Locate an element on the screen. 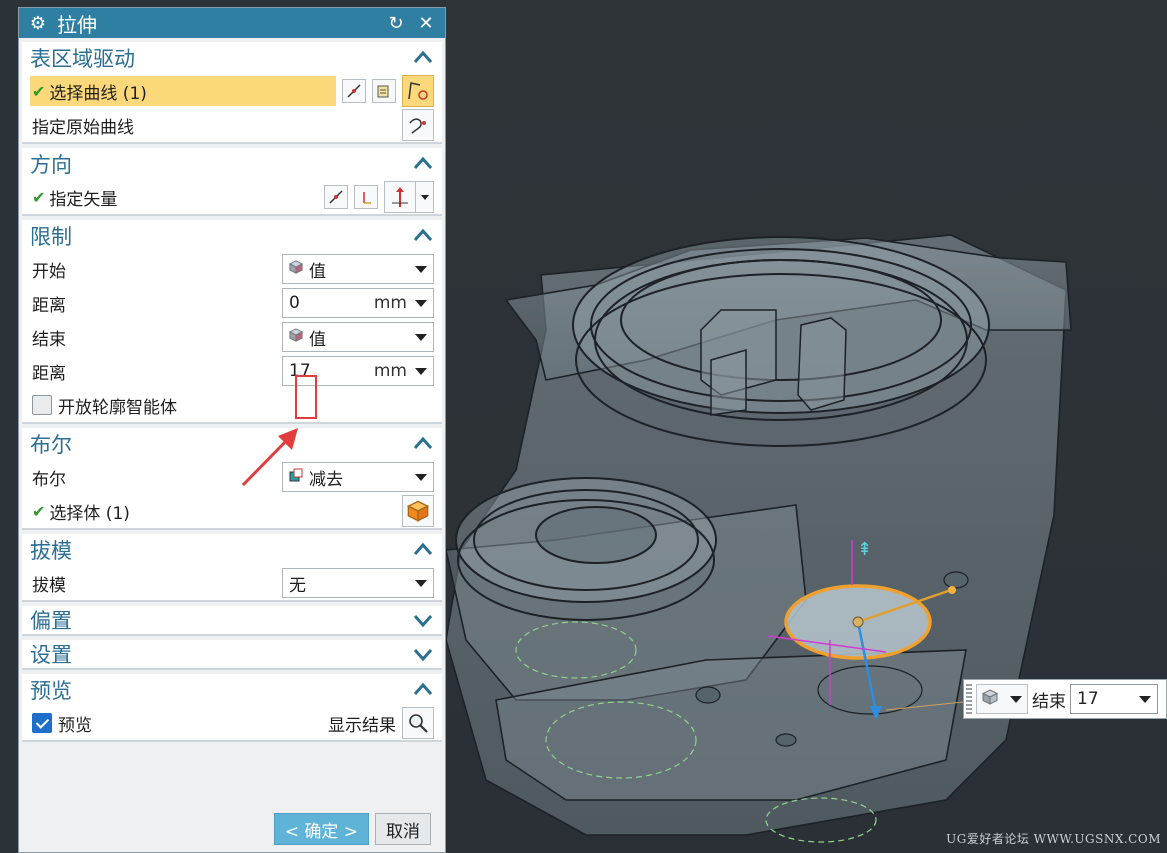 The width and height of the screenshot is (1167, 853). reset-icon: ↻ is located at coordinates (396, 23).